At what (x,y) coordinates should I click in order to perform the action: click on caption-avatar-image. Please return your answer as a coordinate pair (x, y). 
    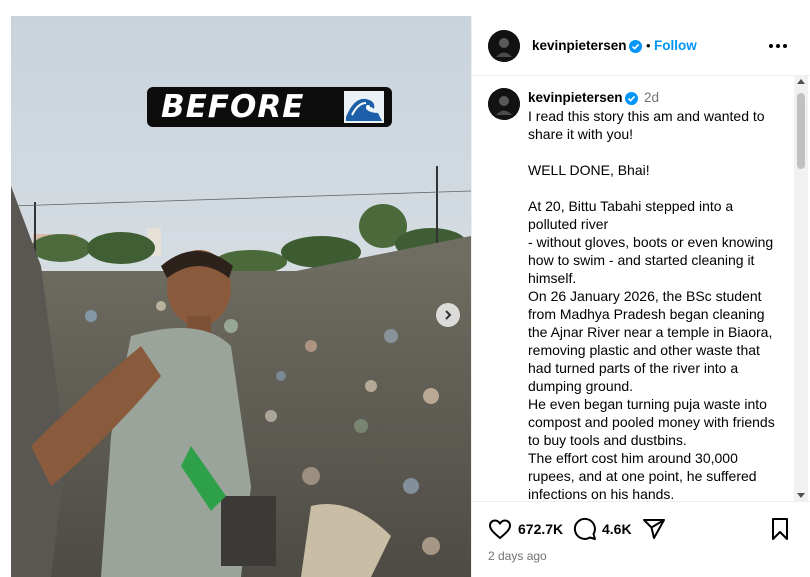
    Looking at the image, I should click on (504, 104).